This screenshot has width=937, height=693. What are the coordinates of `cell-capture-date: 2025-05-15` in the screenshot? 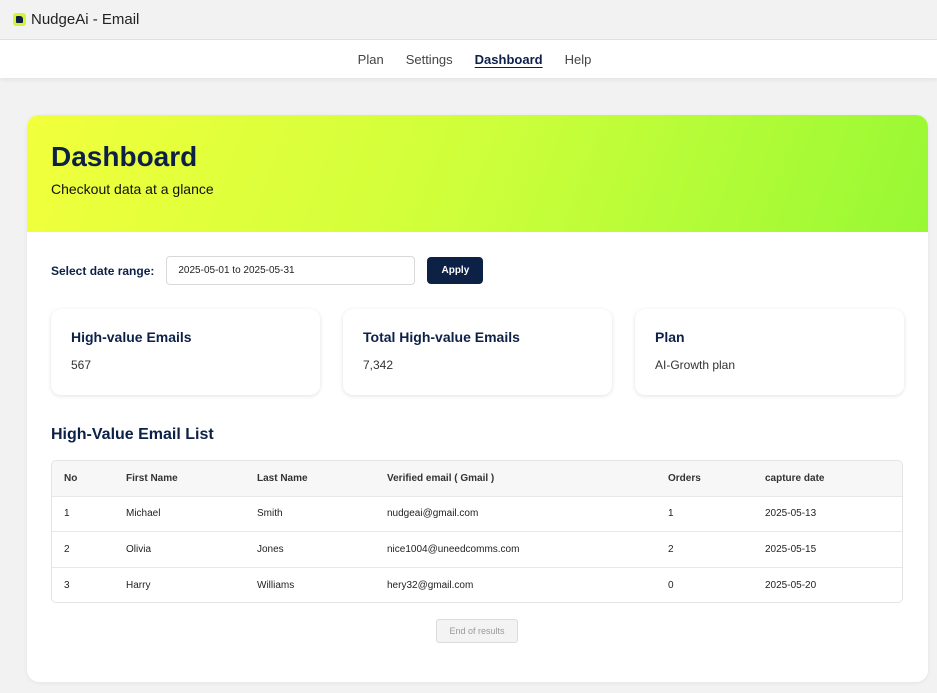 It's located at (791, 549).